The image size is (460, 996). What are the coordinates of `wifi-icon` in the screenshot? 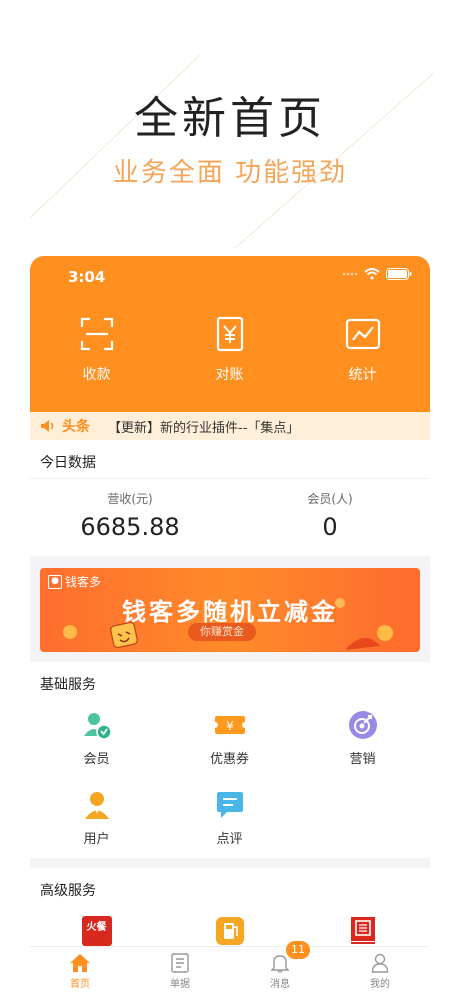 It's located at (372, 274).